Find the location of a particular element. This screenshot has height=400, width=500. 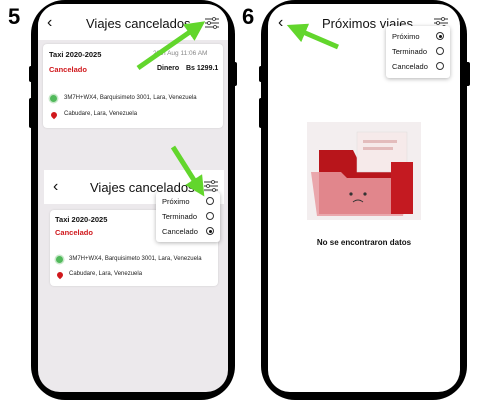

arrow-to-filter-dropdown is located at coordinates (187, 171).